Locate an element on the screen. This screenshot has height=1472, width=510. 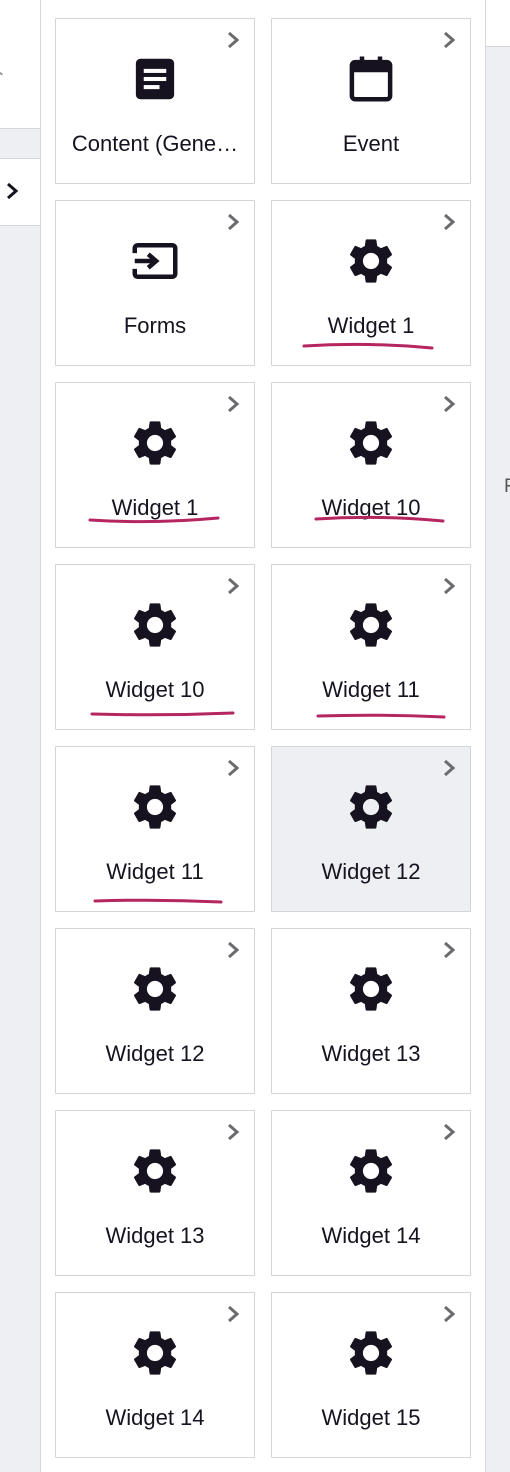
input-form-icon is located at coordinates (155, 261).